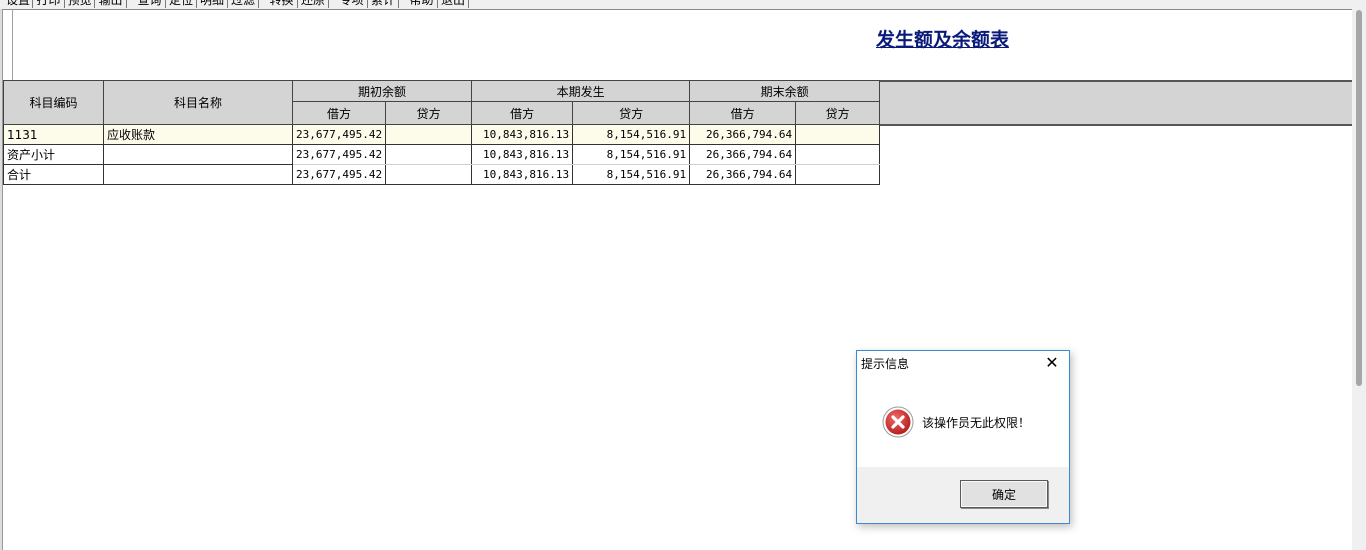 The height and width of the screenshot is (550, 1366). What do you see at coordinates (838, 113) in the screenshot?
I see `header-closing-credit: 贷方` at bounding box center [838, 113].